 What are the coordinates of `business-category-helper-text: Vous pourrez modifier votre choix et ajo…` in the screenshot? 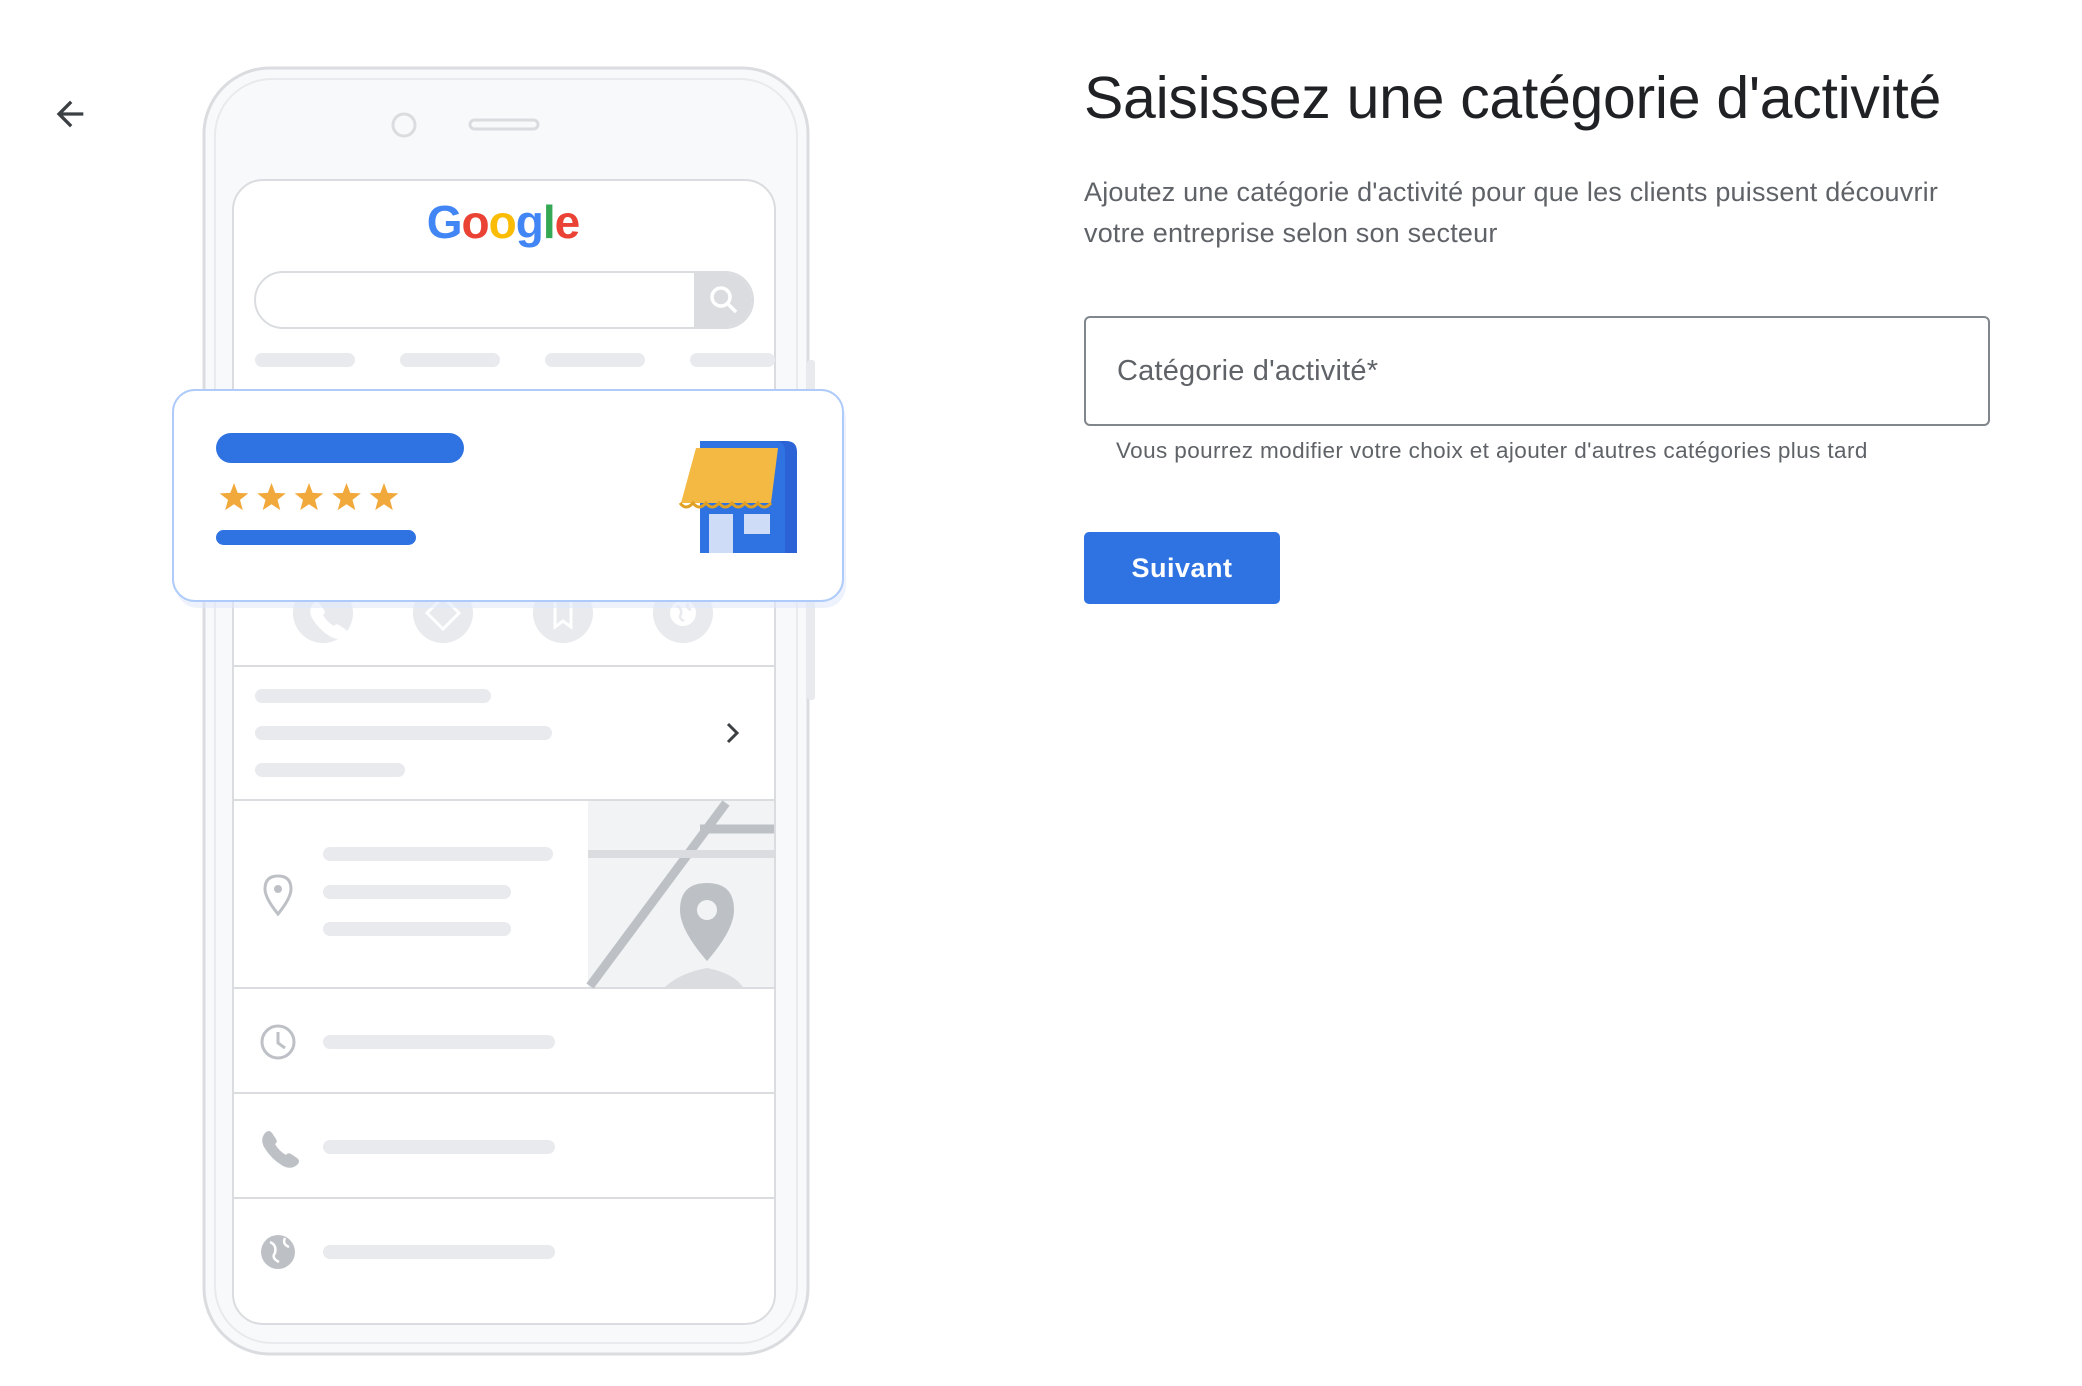 It's located at (1492, 450).